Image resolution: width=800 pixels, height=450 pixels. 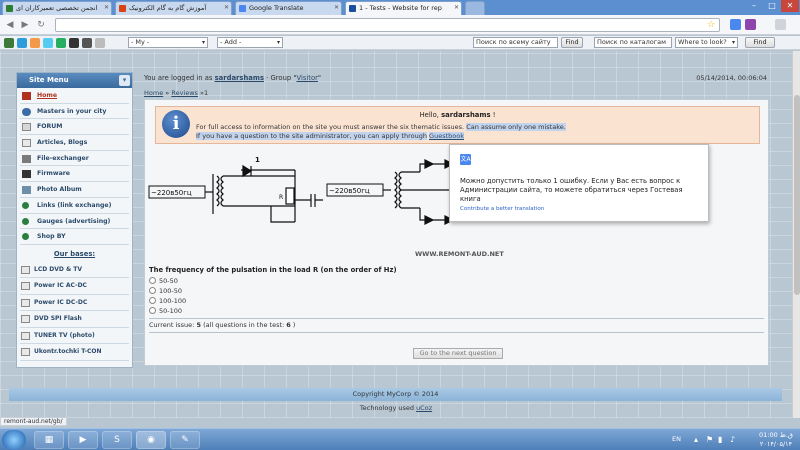 What do you see at coordinates (720, 439) in the screenshot?
I see `network-icon: ▮` at bounding box center [720, 439].